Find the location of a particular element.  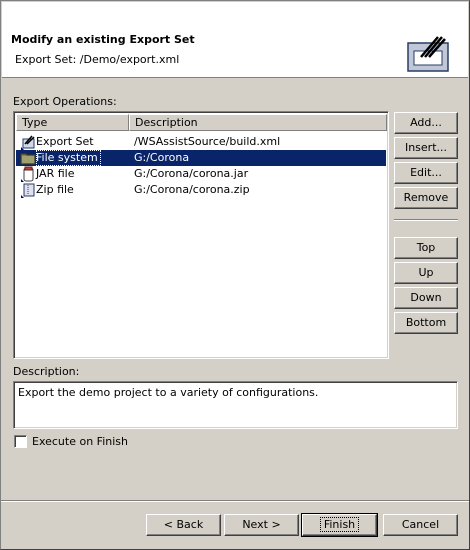

next-button: Next > is located at coordinates (261, 525).